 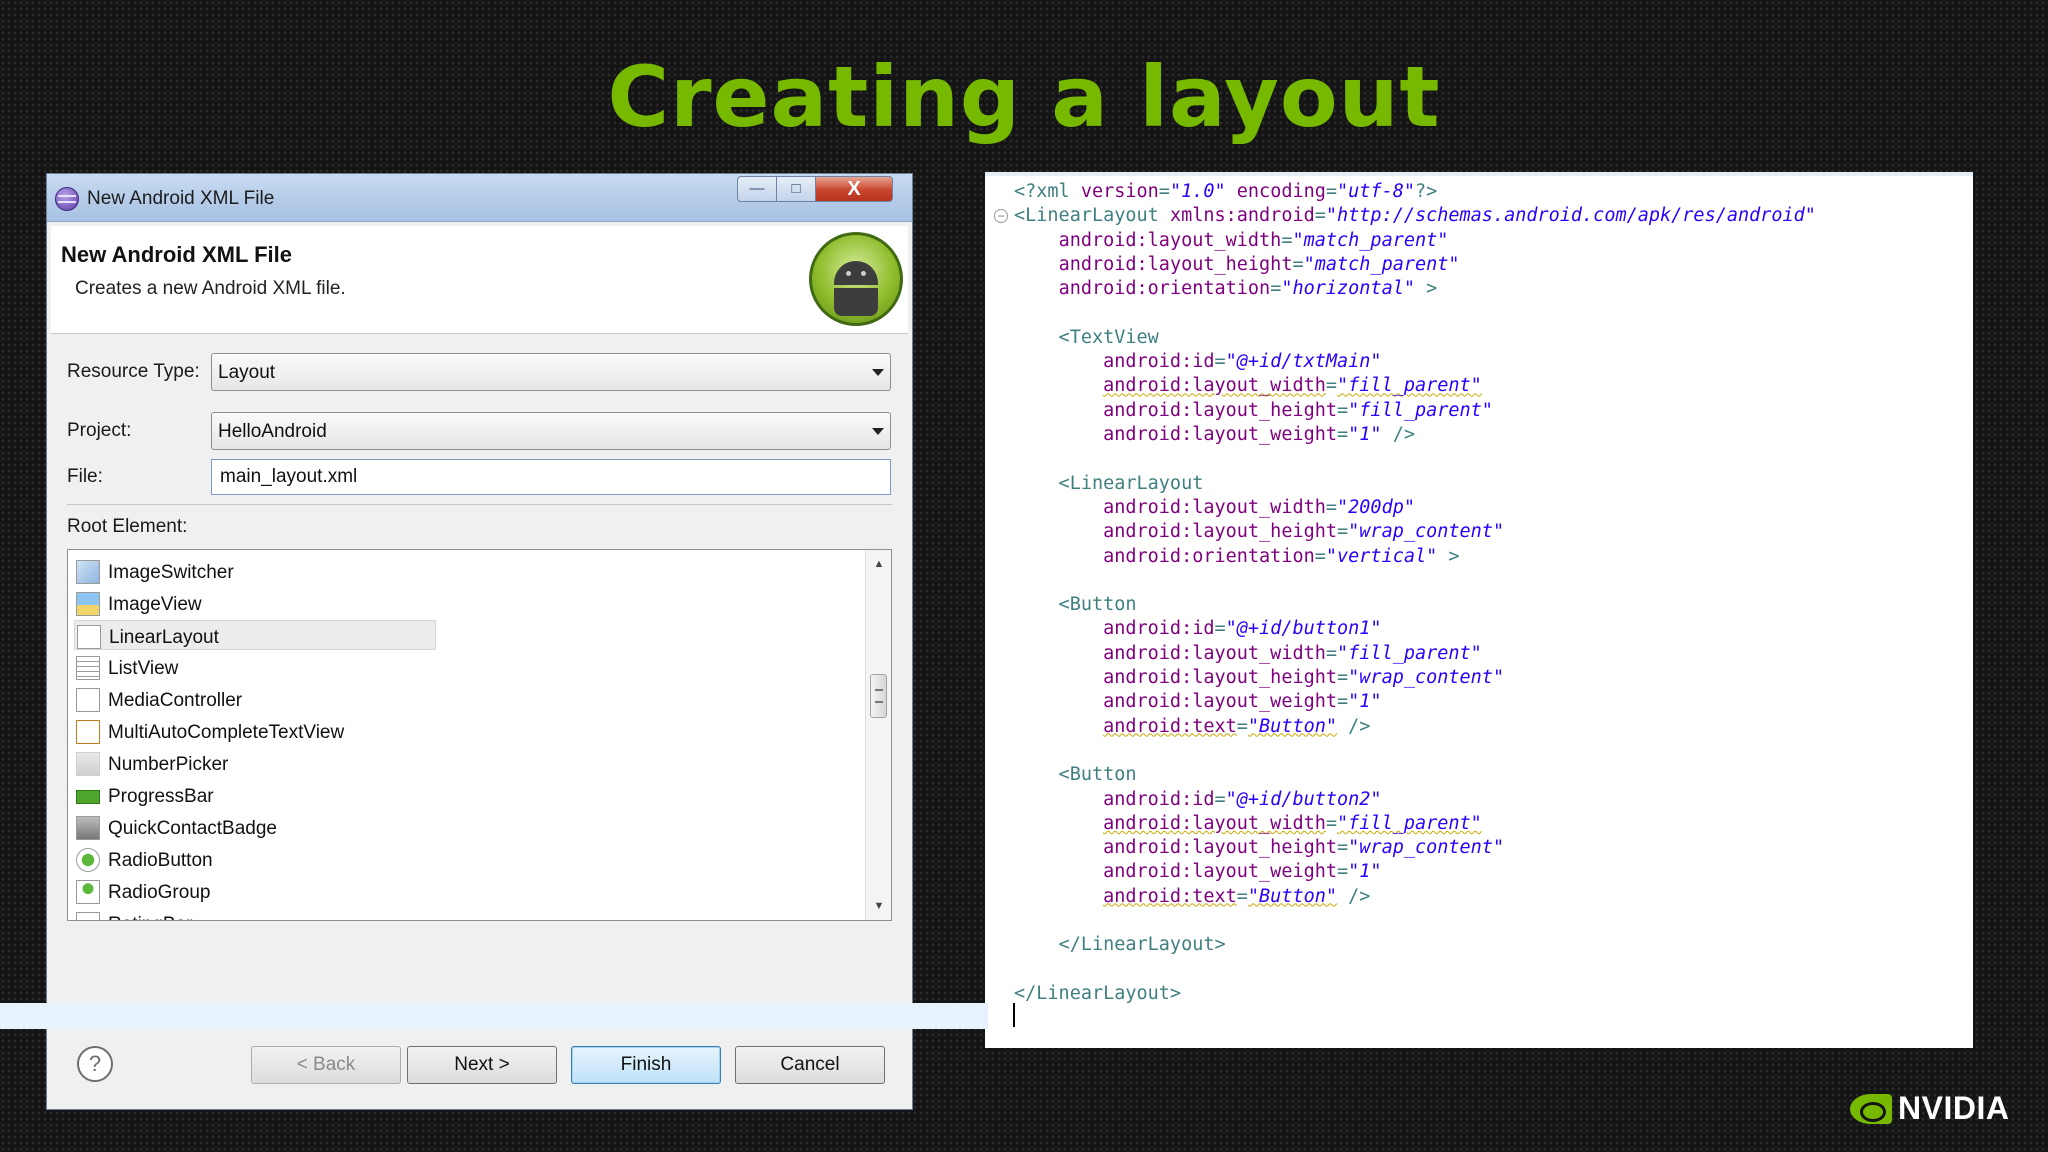 I want to click on list-view-icon, so click(x=88, y=668).